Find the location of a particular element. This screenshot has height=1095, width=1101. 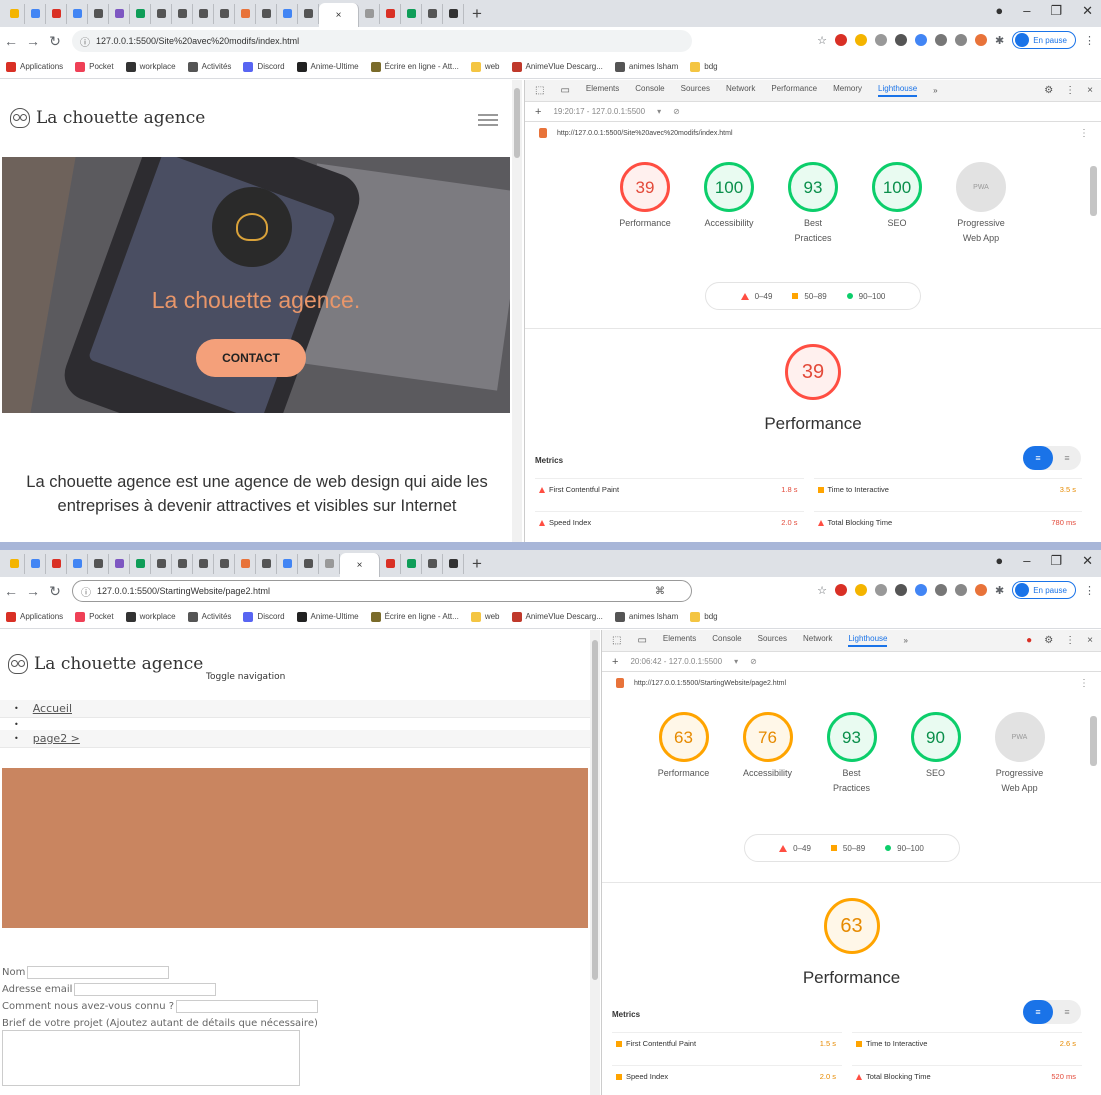

devtools-tab-lighthouse: Lighthouse is located at coordinates (868, 640).